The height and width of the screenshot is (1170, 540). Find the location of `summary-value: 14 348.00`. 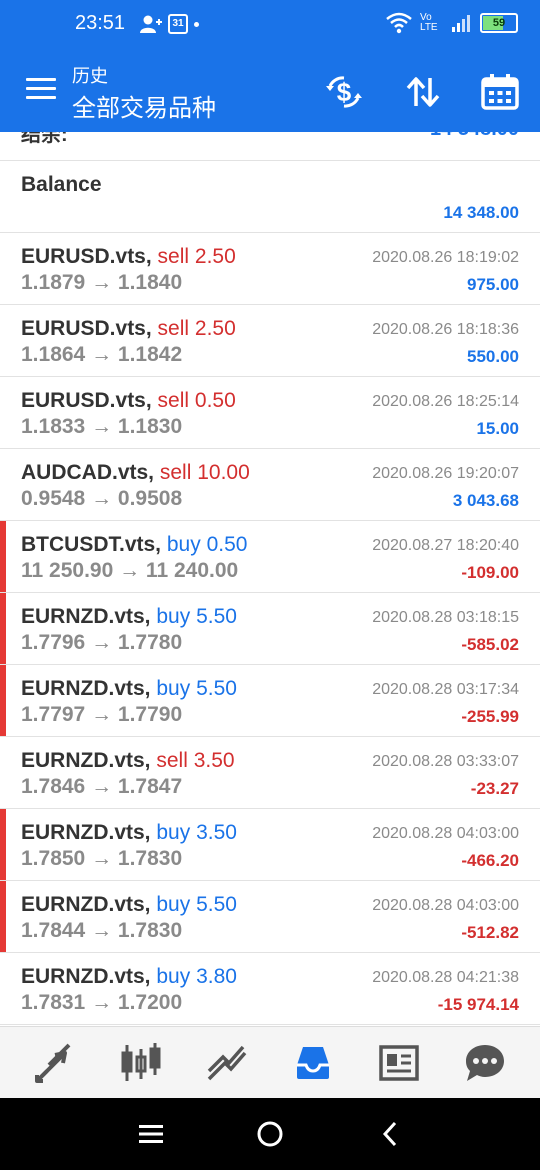

summary-value: 14 348.00 is located at coordinates (474, 136).